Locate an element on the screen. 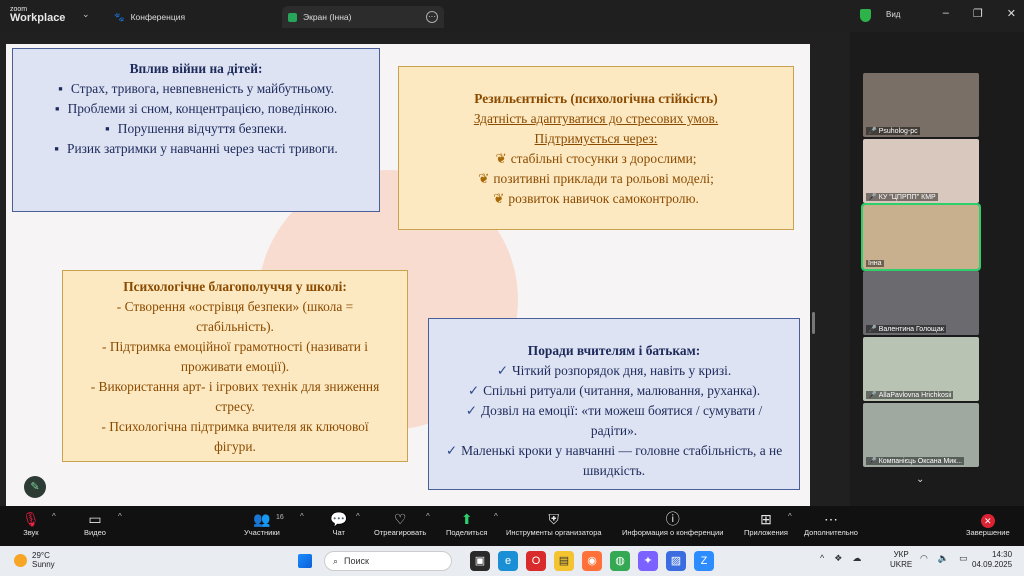 This screenshot has width=1024, height=576. annotate-pencil-icon: ✎ is located at coordinates (35, 487).